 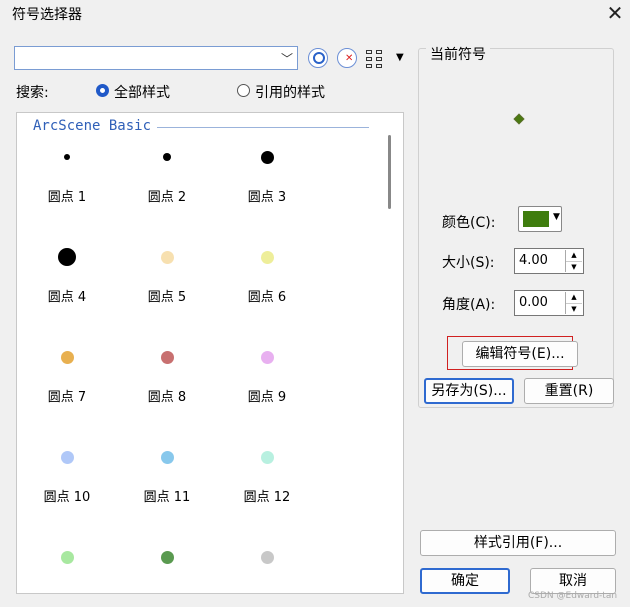 What do you see at coordinates (469, 305) in the screenshot?
I see `angle-label: 角度(A):` at bounding box center [469, 305].